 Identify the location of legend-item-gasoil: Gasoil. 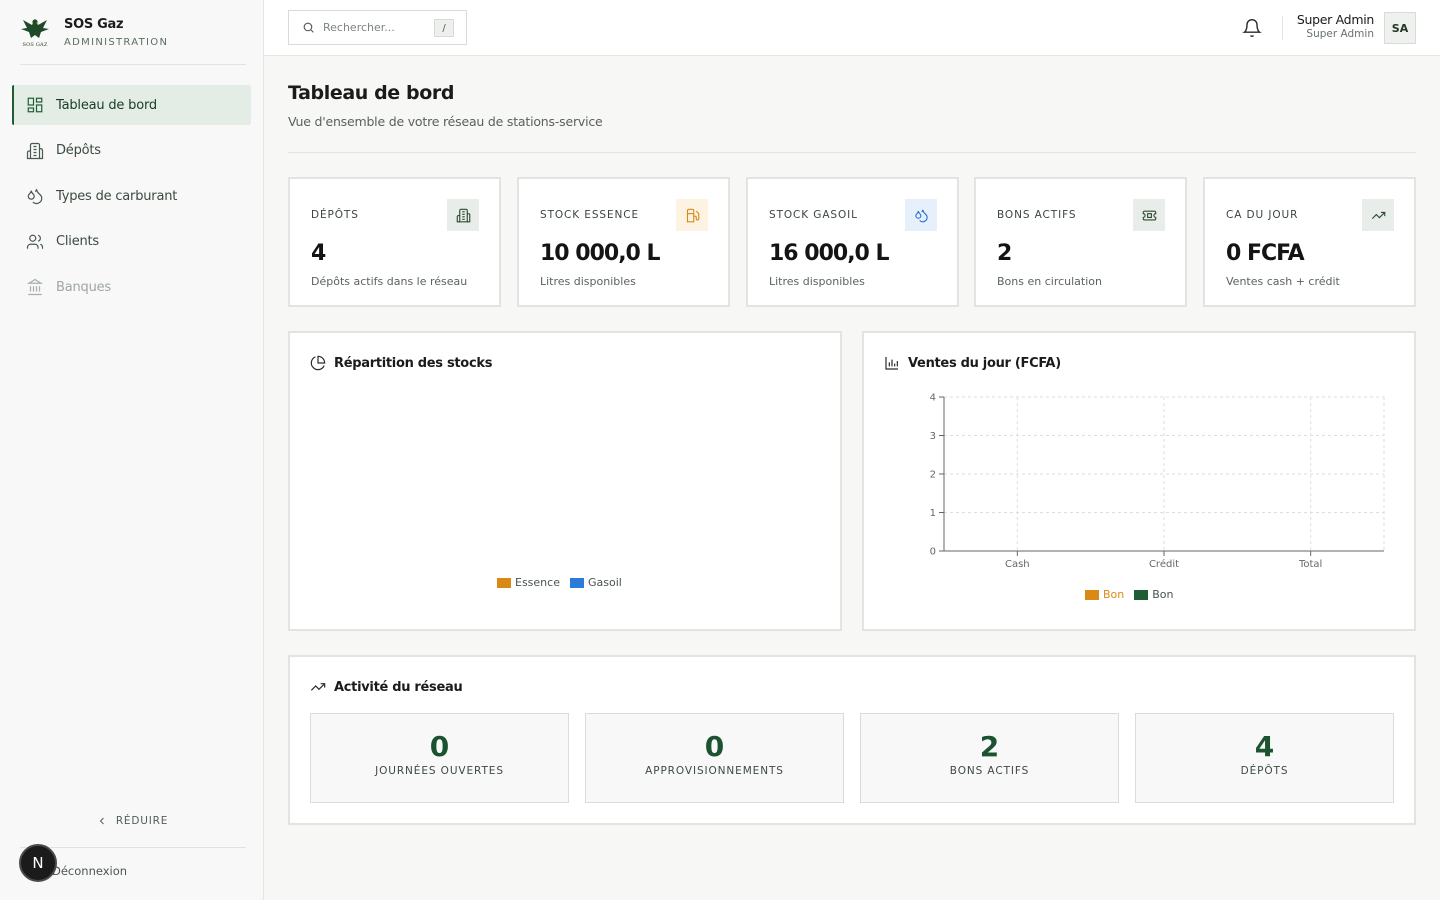
(595, 582).